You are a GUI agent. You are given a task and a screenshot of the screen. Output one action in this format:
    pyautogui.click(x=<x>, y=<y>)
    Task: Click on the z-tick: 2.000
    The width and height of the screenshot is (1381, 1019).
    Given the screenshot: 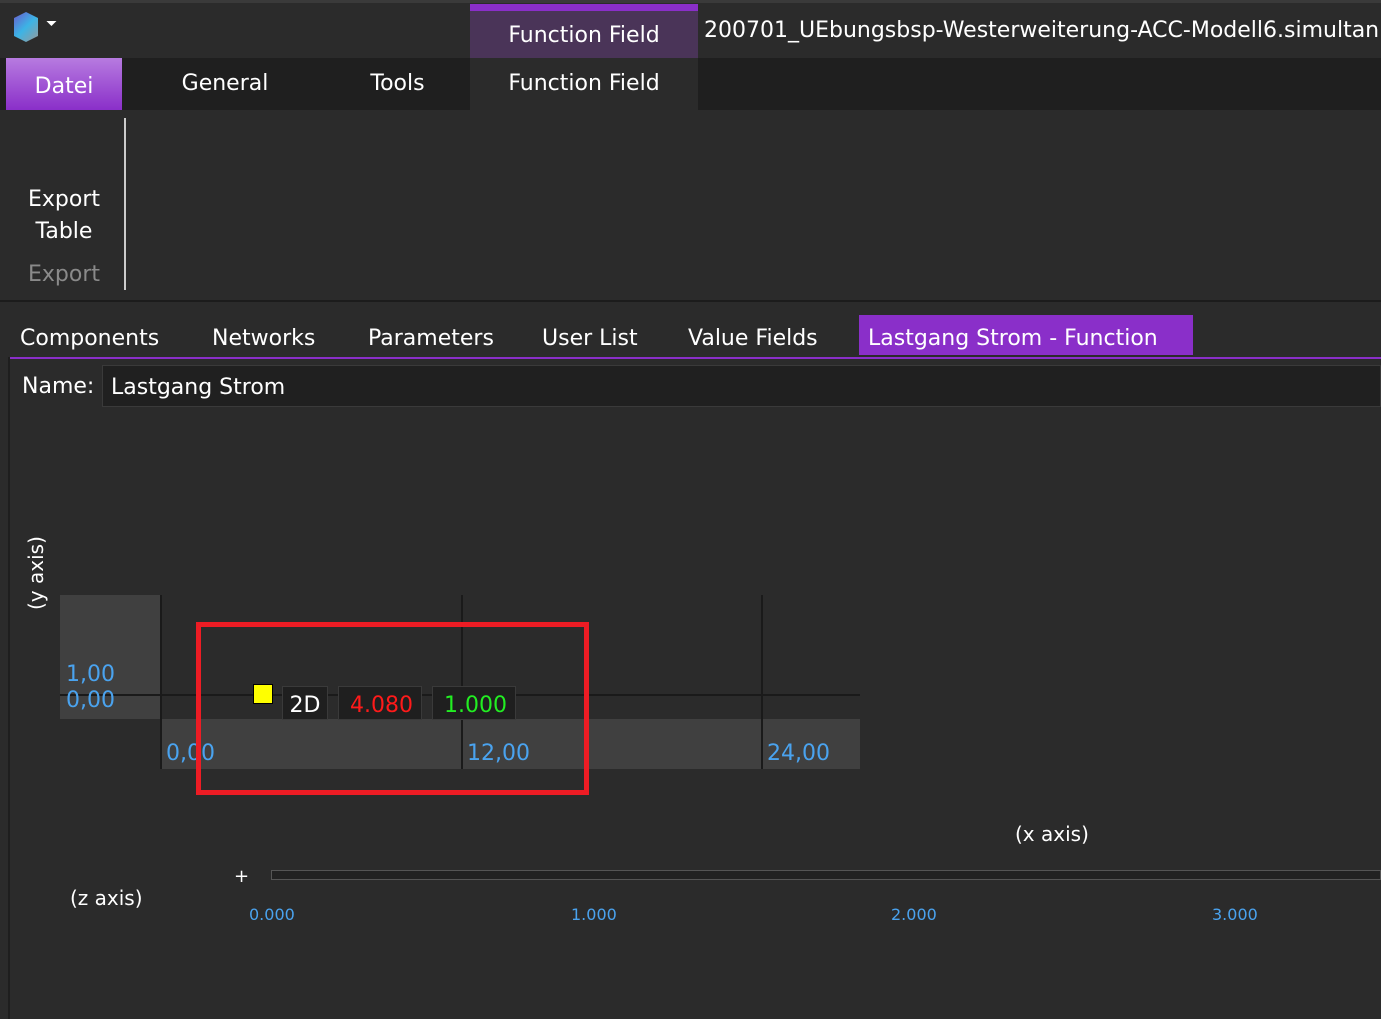 What is the action you would take?
    pyautogui.click(x=914, y=914)
    